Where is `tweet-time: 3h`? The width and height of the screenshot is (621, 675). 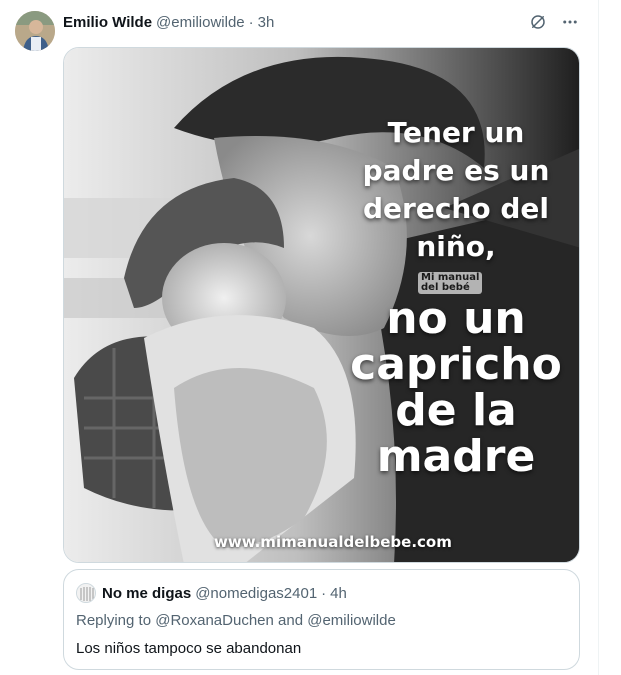 tweet-time: 3h is located at coordinates (266, 22).